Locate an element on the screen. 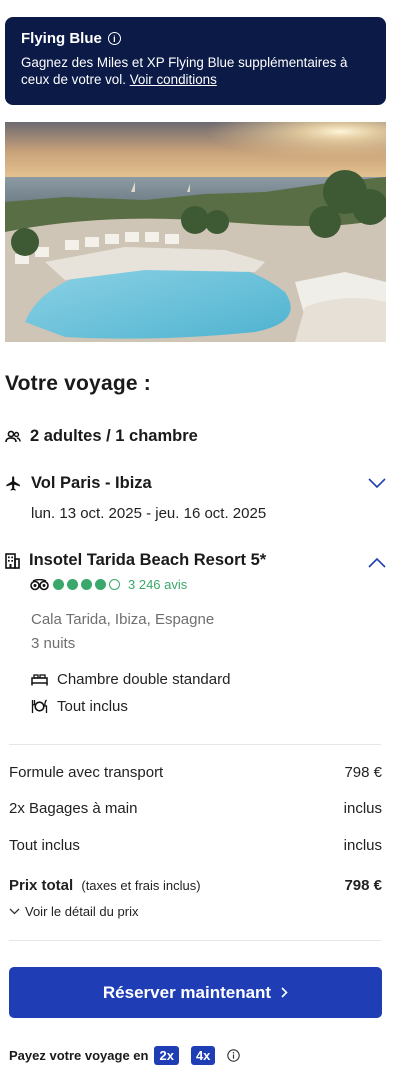  room-type: Chambre double standard is located at coordinates (144, 679).